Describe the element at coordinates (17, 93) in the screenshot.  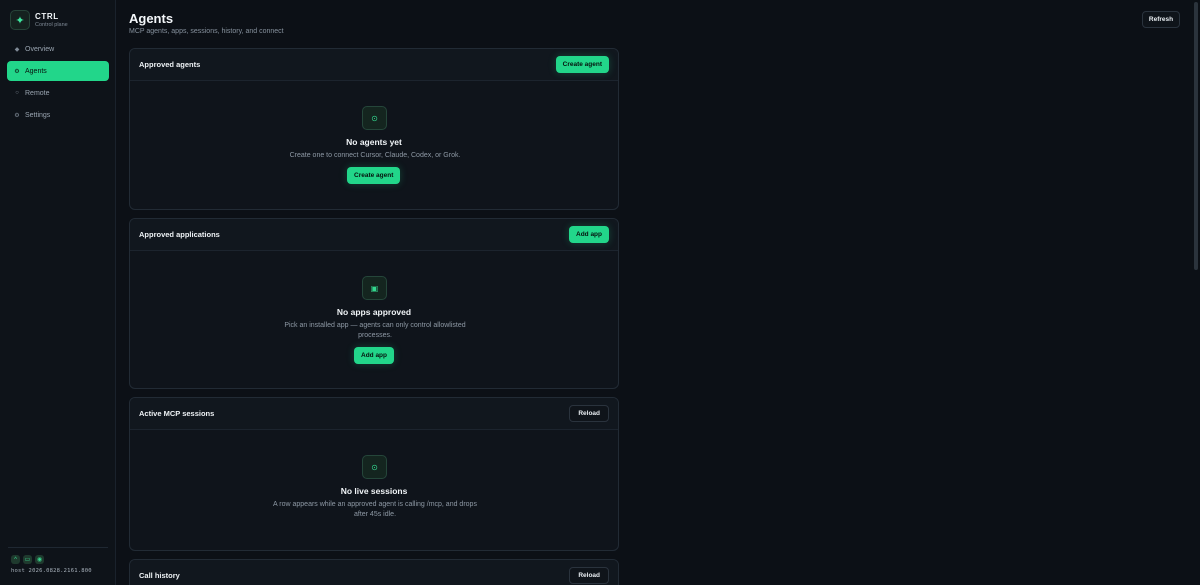
I see `circle-icon: ○` at that location.